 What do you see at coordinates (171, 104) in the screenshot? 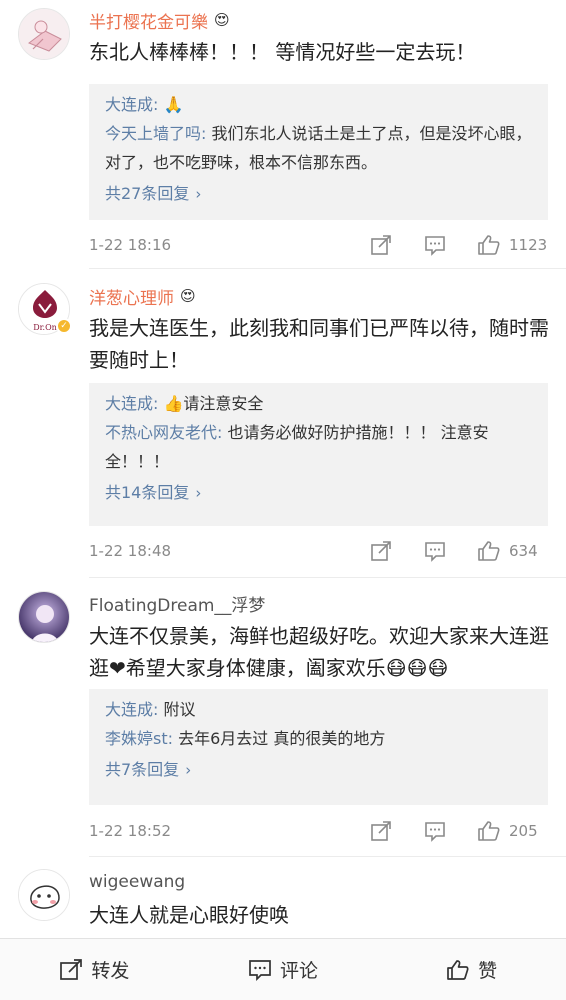
I see `reply-text: 🙏` at bounding box center [171, 104].